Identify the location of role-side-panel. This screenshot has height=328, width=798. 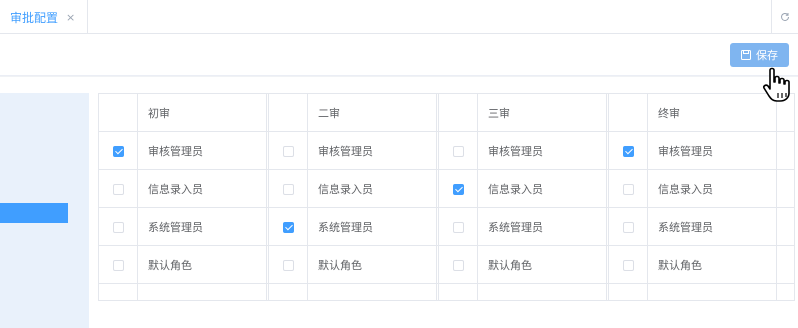
(44, 210).